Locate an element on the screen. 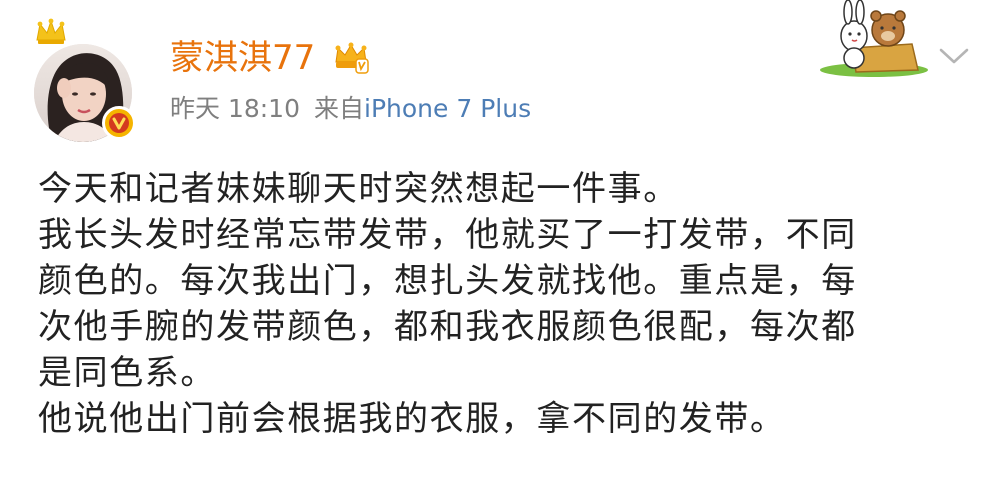 Image resolution: width=1000 pixels, height=493 pixels. post-meta: 昨天 18:10 来自iPhone 7 Plus is located at coordinates (350, 109).